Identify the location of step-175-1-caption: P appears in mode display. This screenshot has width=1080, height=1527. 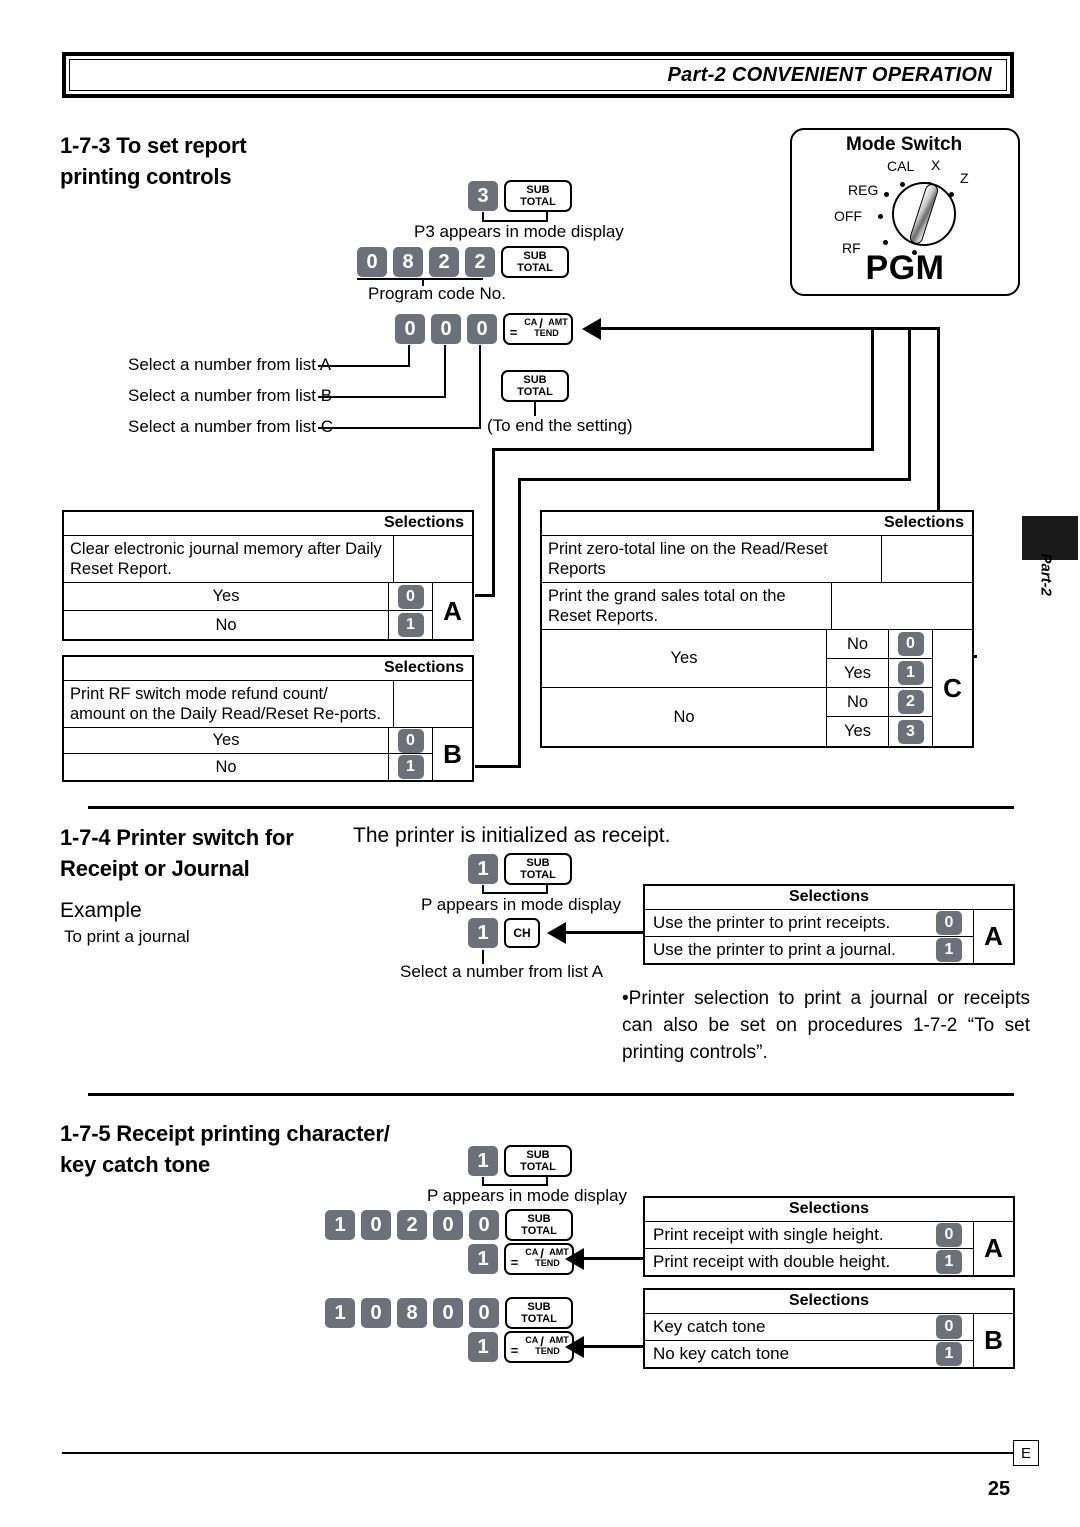
(527, 1195).